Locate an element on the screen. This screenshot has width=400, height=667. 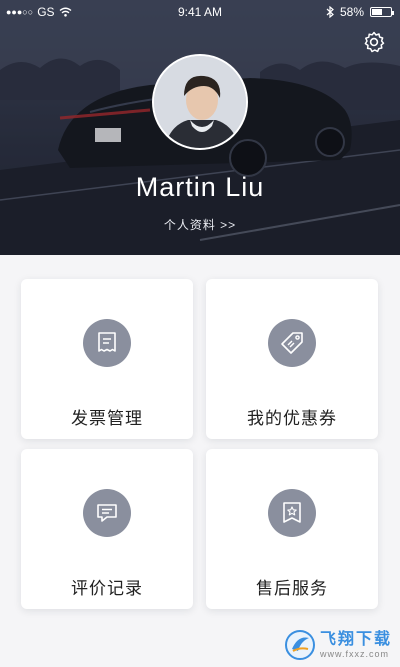
review-history-card: 评价记录 is located at coordinates (107, 529).